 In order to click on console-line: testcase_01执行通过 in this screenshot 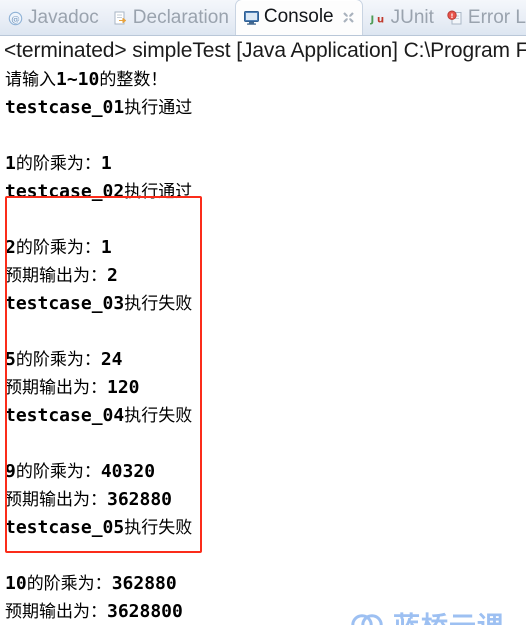, I will do `click(99, 107)`.